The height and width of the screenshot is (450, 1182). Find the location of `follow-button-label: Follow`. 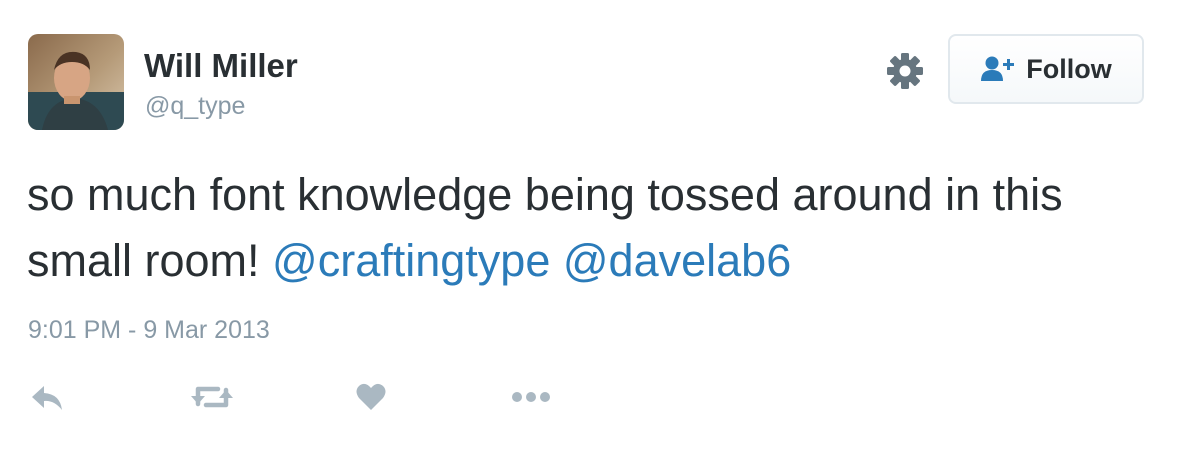

follow-button-label: Follow is located at coordinates (1069, 68).